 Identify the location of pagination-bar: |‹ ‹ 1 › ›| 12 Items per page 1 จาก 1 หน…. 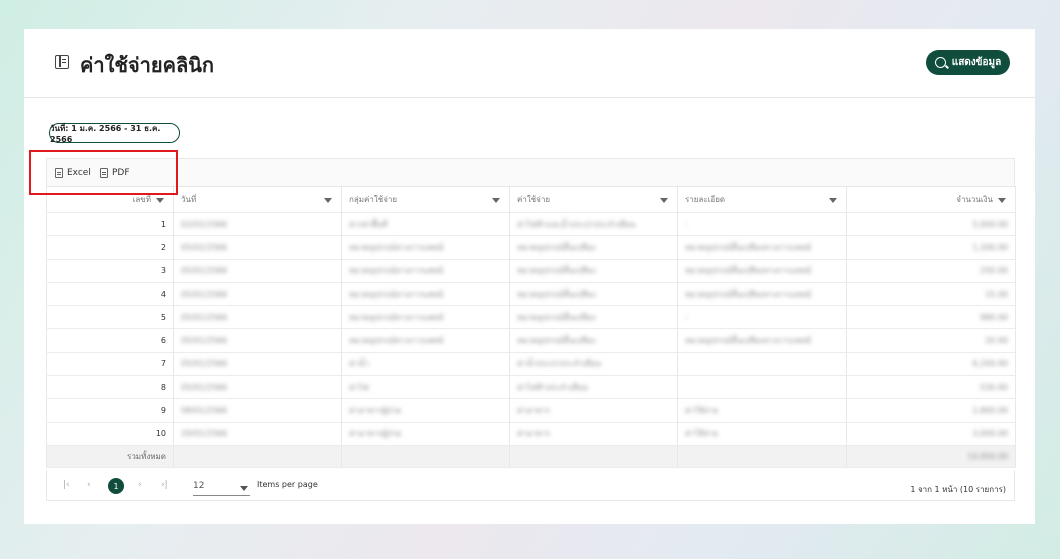
(530, 485).